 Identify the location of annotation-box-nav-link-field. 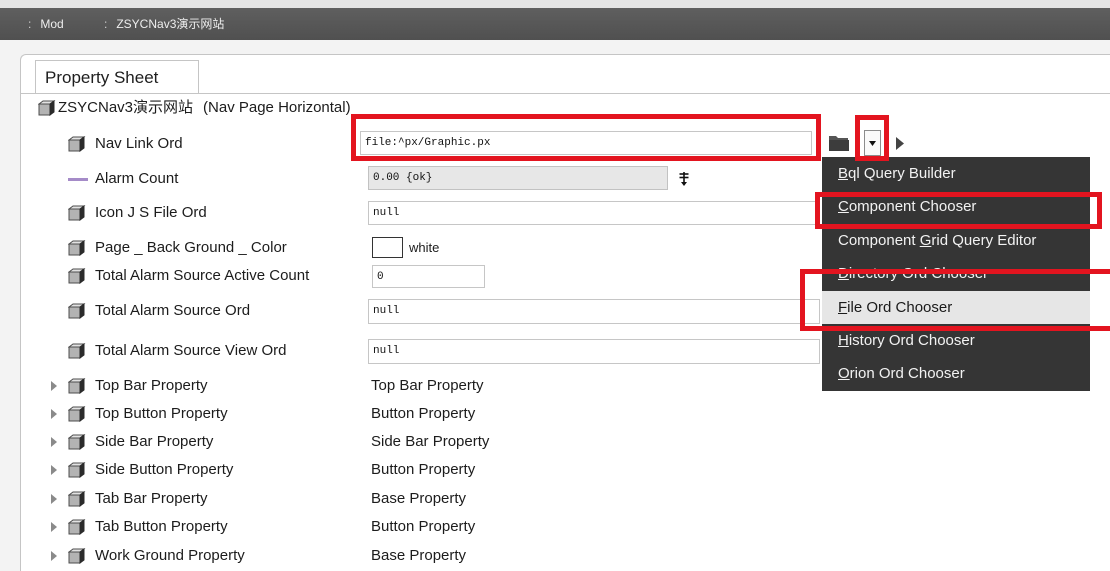
(586, 137).